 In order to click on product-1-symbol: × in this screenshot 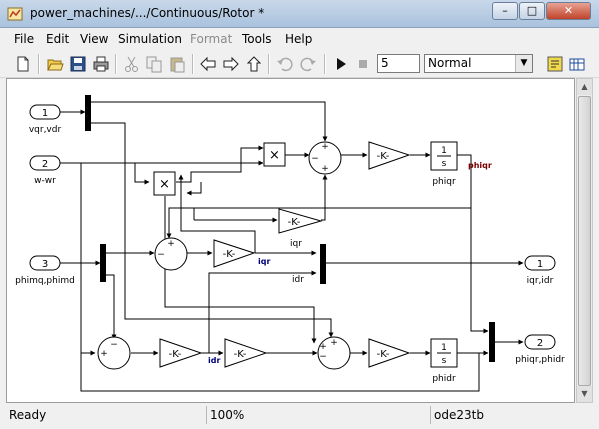, I will do `click(274, 155)`.